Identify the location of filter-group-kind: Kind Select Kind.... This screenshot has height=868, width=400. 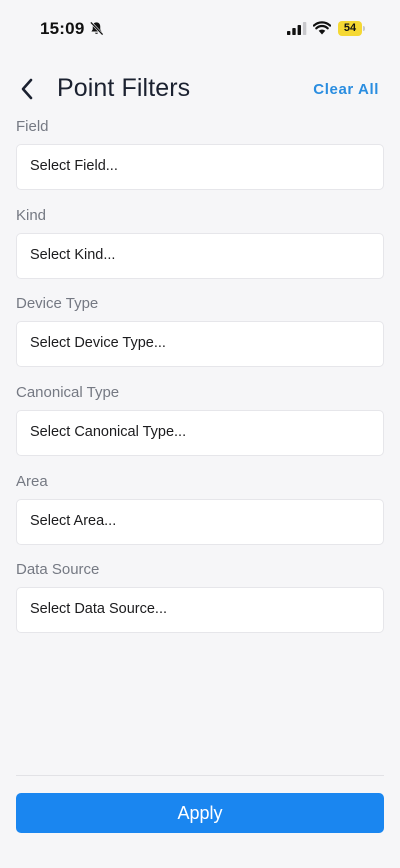
(200, 249).